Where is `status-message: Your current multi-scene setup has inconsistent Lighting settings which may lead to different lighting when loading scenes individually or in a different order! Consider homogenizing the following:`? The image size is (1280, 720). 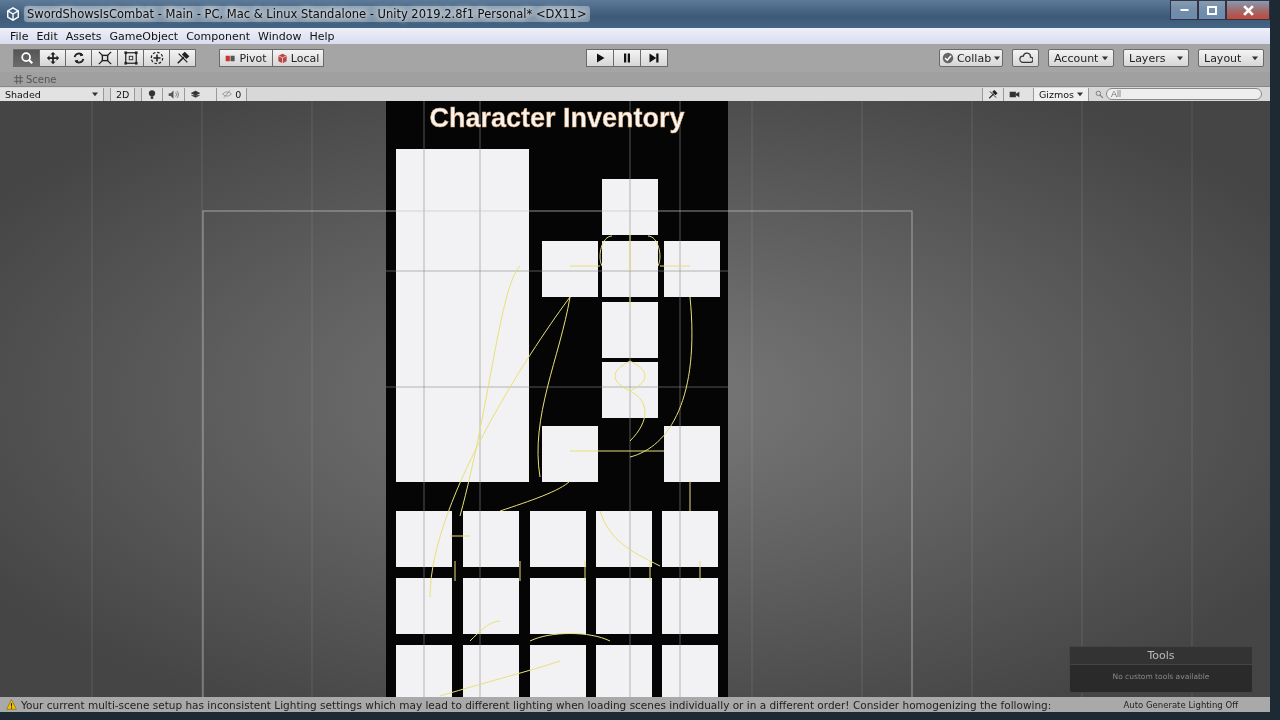
status-message: Your current multi-scene setup has inconsistent Lighting settings which may lead to different lighting when loading scenes individually or in a different order! Consider homogenizing the following: is located at coordinates (536, 704).